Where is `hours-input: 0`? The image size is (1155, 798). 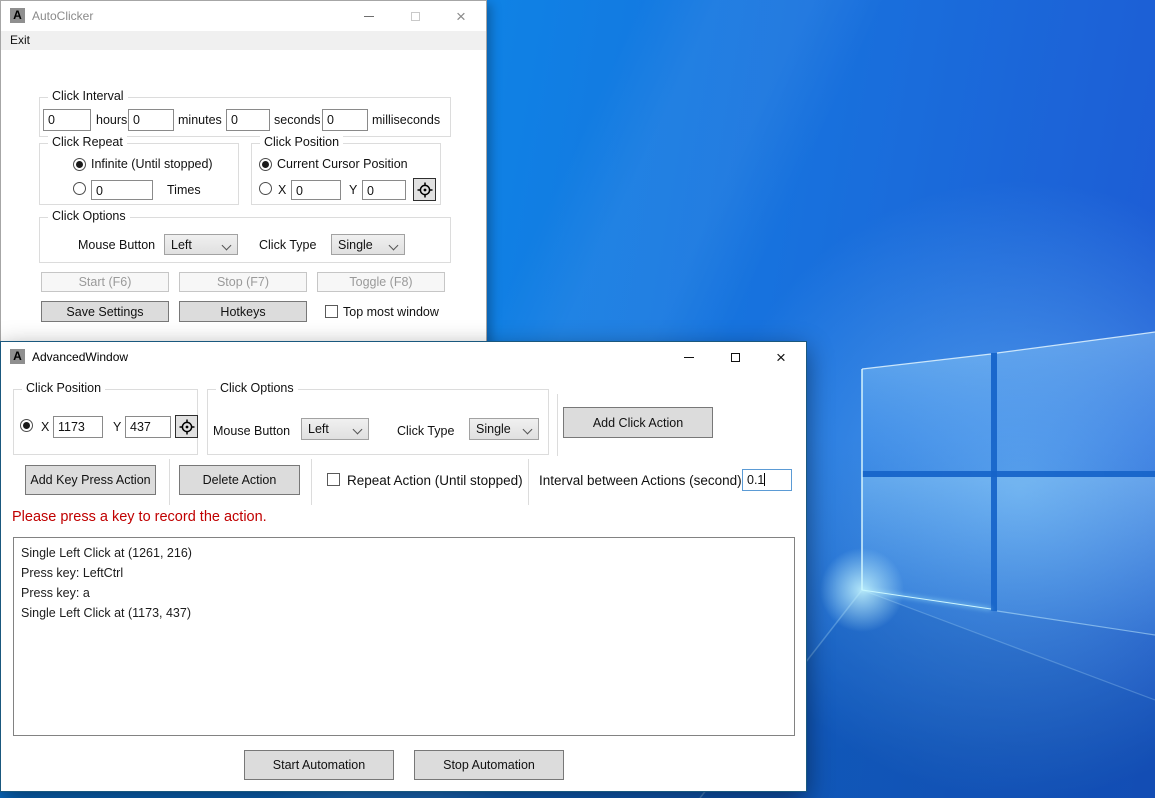 hours-input: 0 is located at coordinates (67, 120).